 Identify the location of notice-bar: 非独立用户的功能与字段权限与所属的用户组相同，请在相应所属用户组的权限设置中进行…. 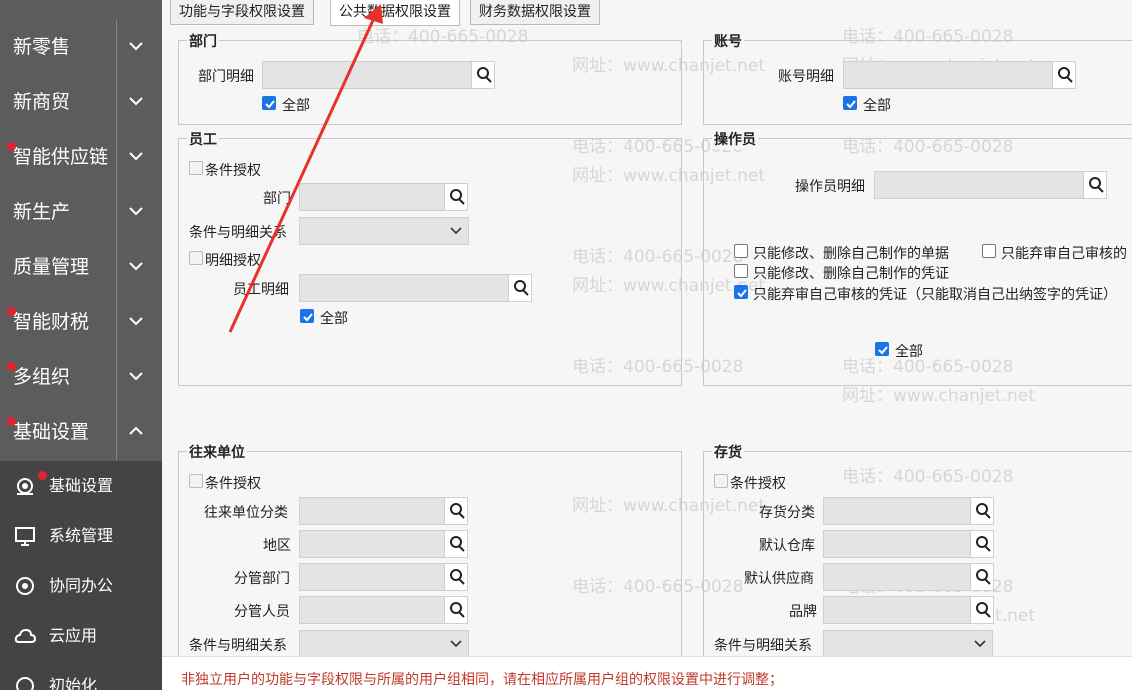
(647, 673).